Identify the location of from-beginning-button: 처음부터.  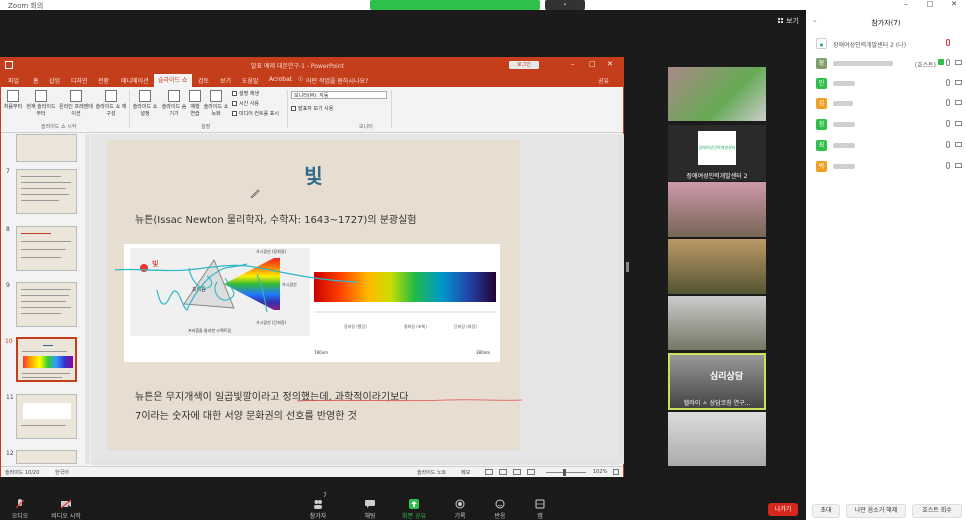
(13, 100).